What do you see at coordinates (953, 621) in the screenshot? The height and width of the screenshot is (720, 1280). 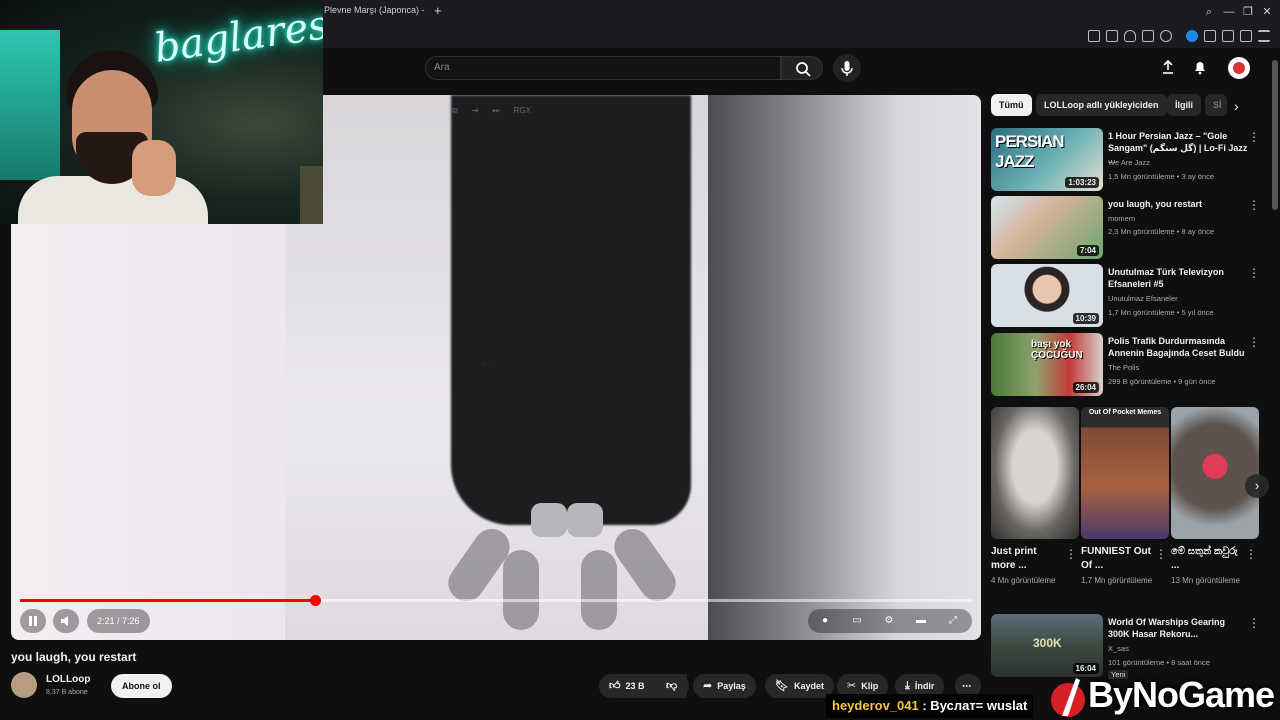 I see `fullscreen-icon: ⤢` at bounding box center [953, 621].